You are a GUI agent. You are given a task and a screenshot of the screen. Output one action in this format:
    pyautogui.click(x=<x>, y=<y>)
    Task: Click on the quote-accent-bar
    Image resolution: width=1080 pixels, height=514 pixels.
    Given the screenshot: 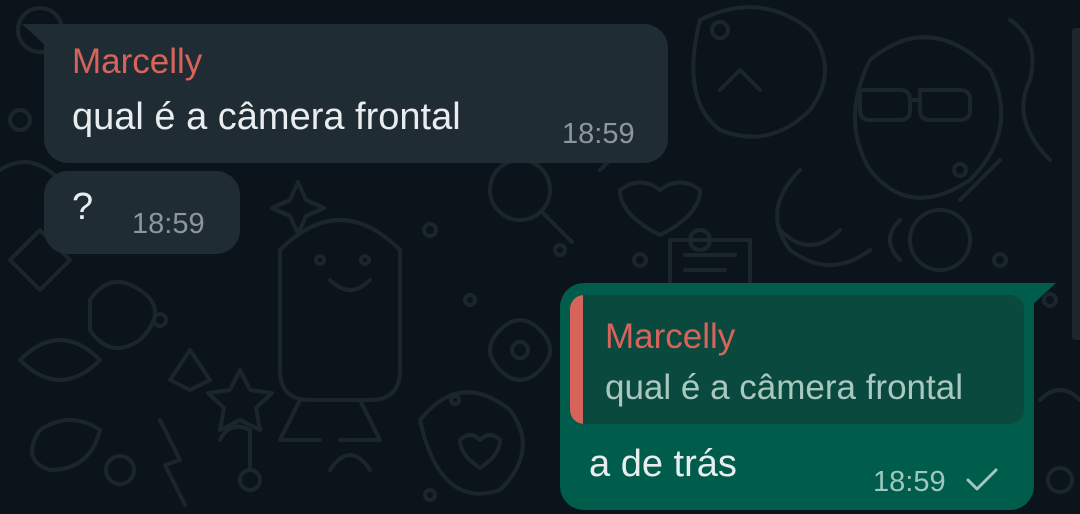 What is the action you would take?
    pyautogui.click(x=576, y=359)
    